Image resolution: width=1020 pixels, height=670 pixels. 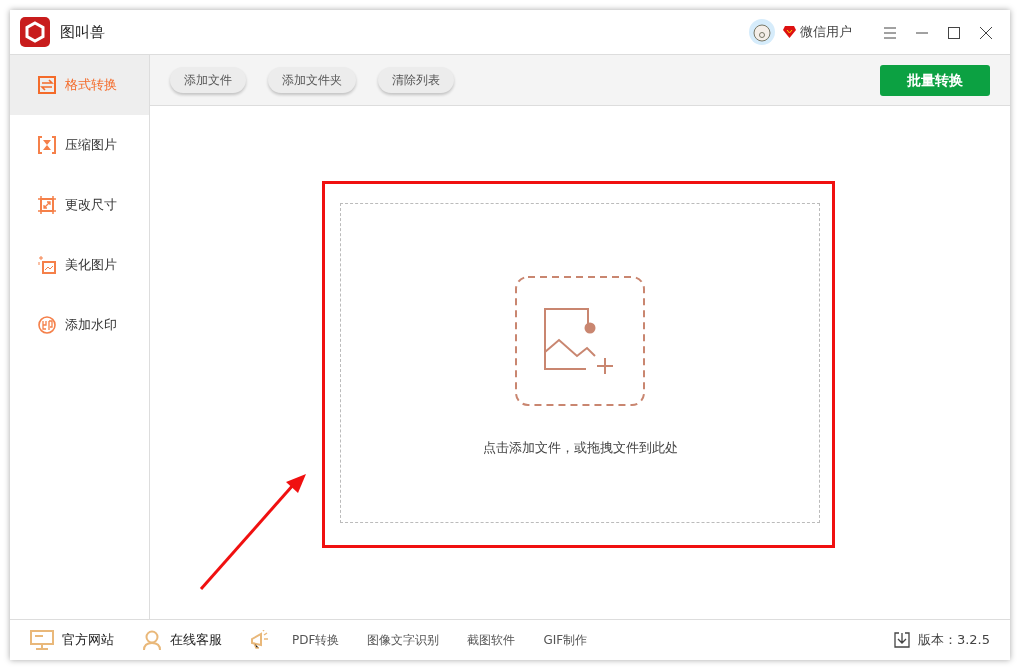 What do you see at coordinates (196, 640) in the screenshot?
I see `footer-link: 在线客服` at bounding box center [196, 640].